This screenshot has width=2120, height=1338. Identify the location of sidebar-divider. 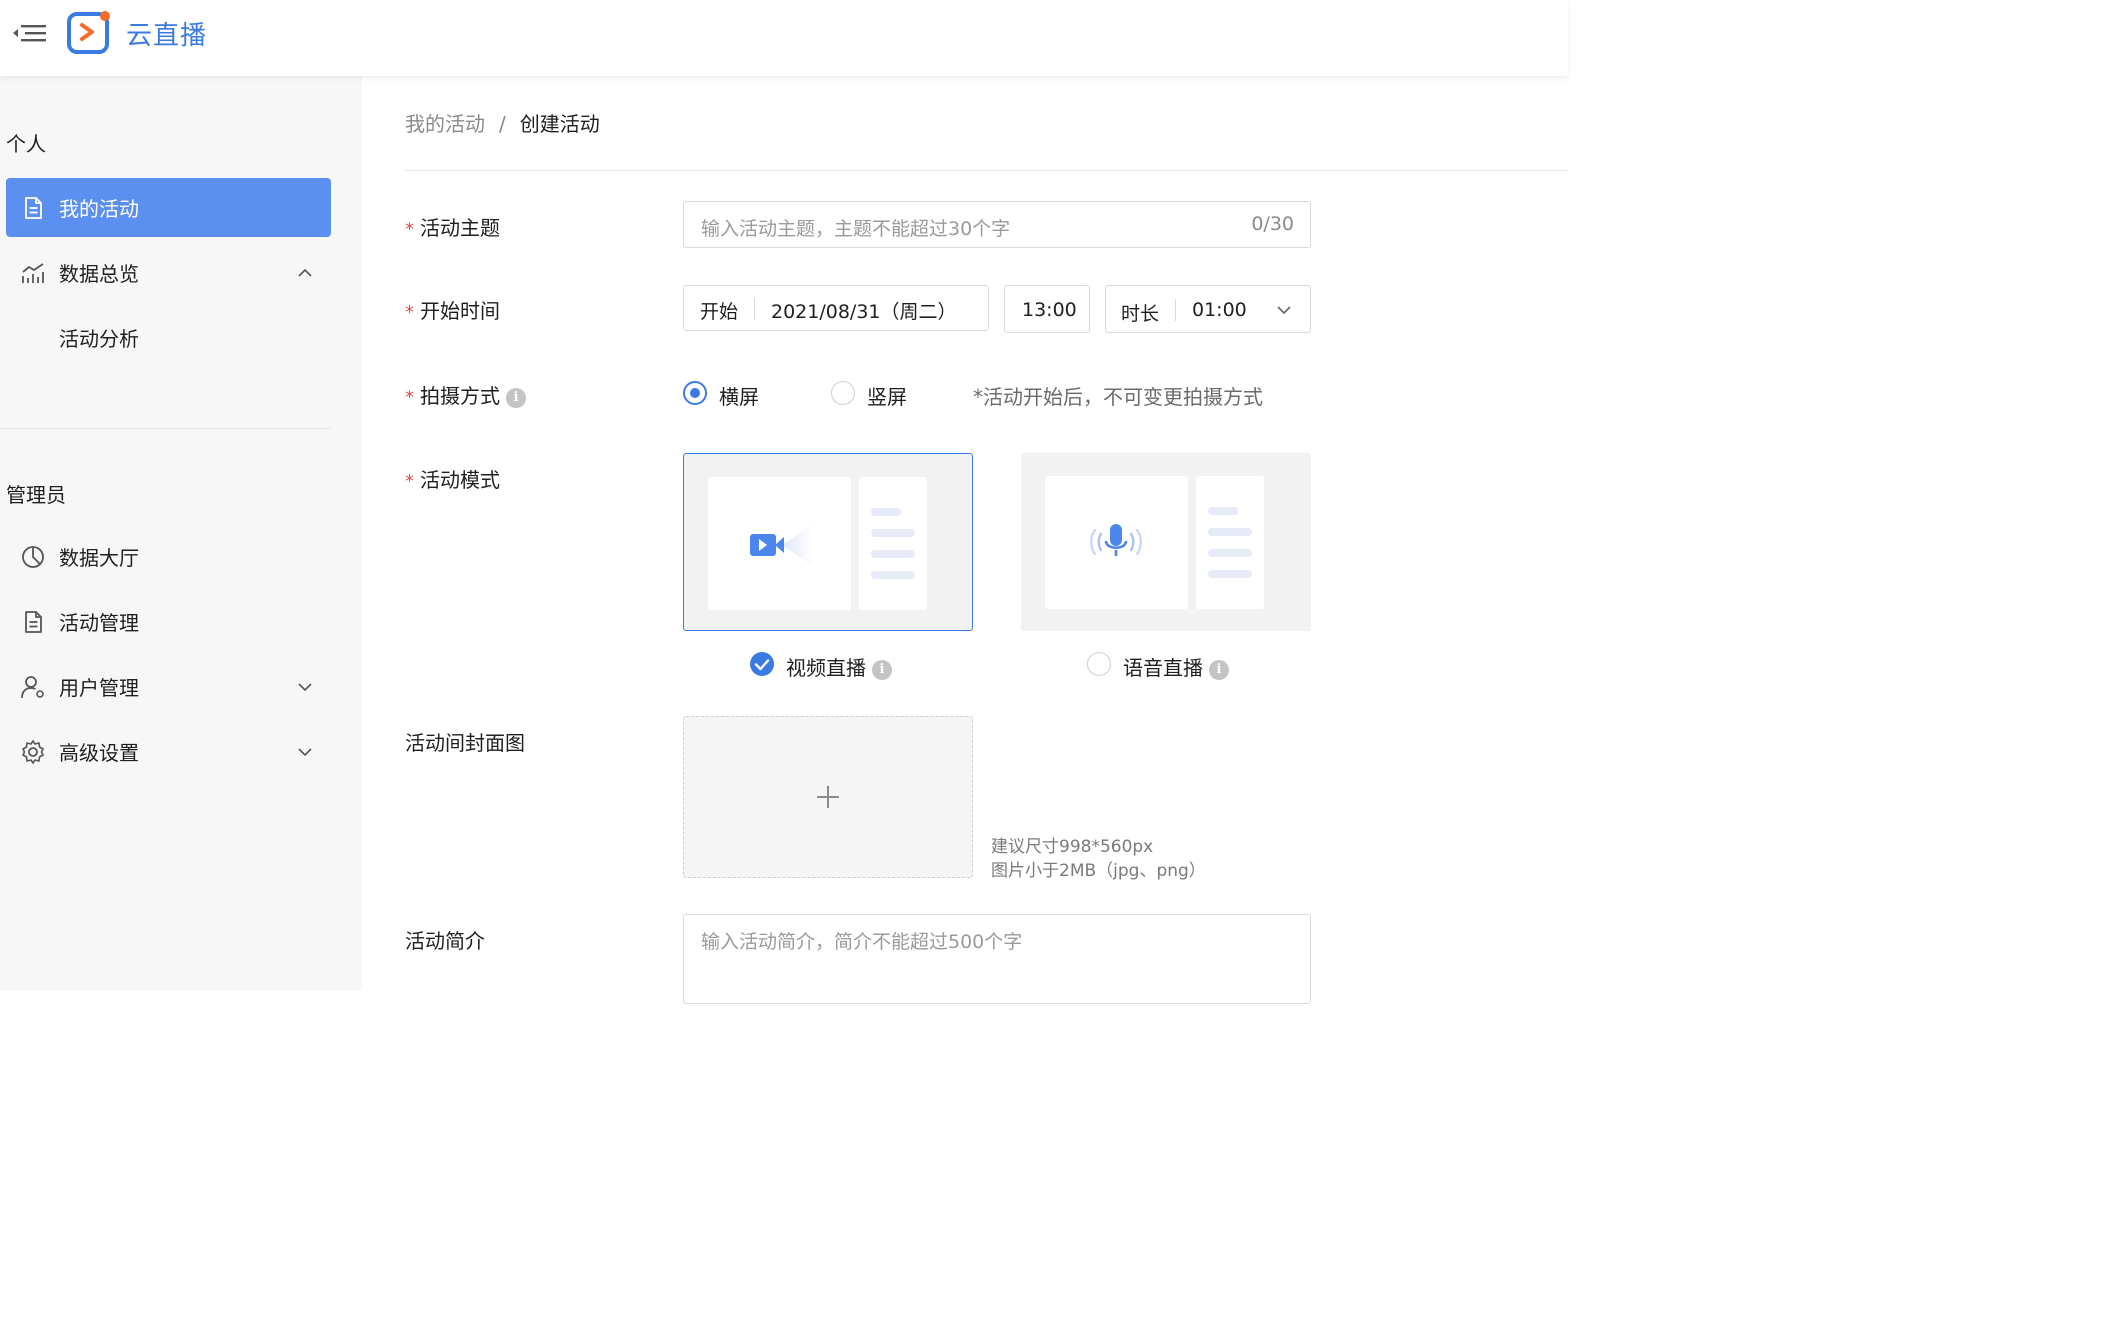
(165, 428).